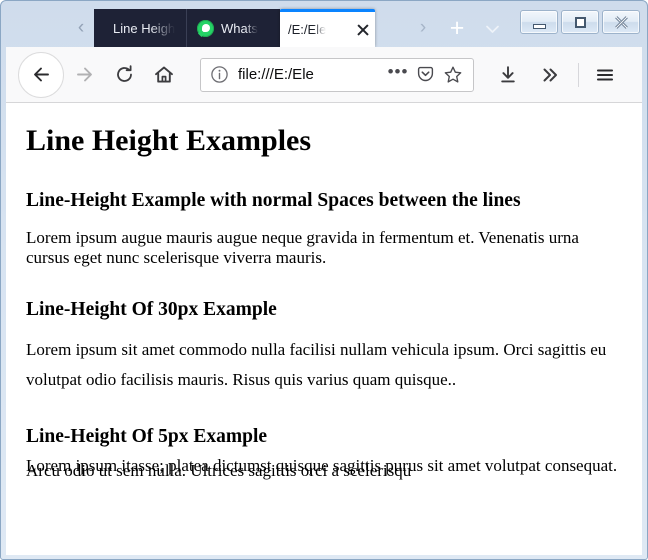 The height and width of the screenshot is (560, 648). I want to click on tab-label: Line Heigh, so click(144, 28).